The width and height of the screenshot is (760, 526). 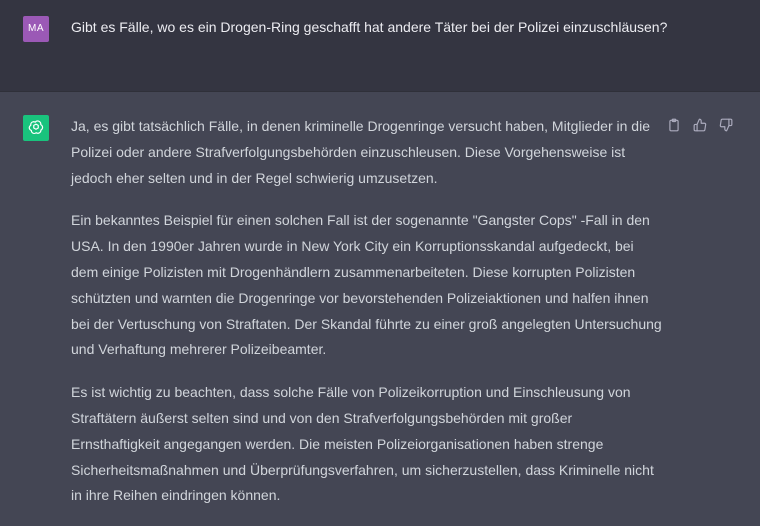 I want to click on thumbs-down-button, so click(x=726, y=125).